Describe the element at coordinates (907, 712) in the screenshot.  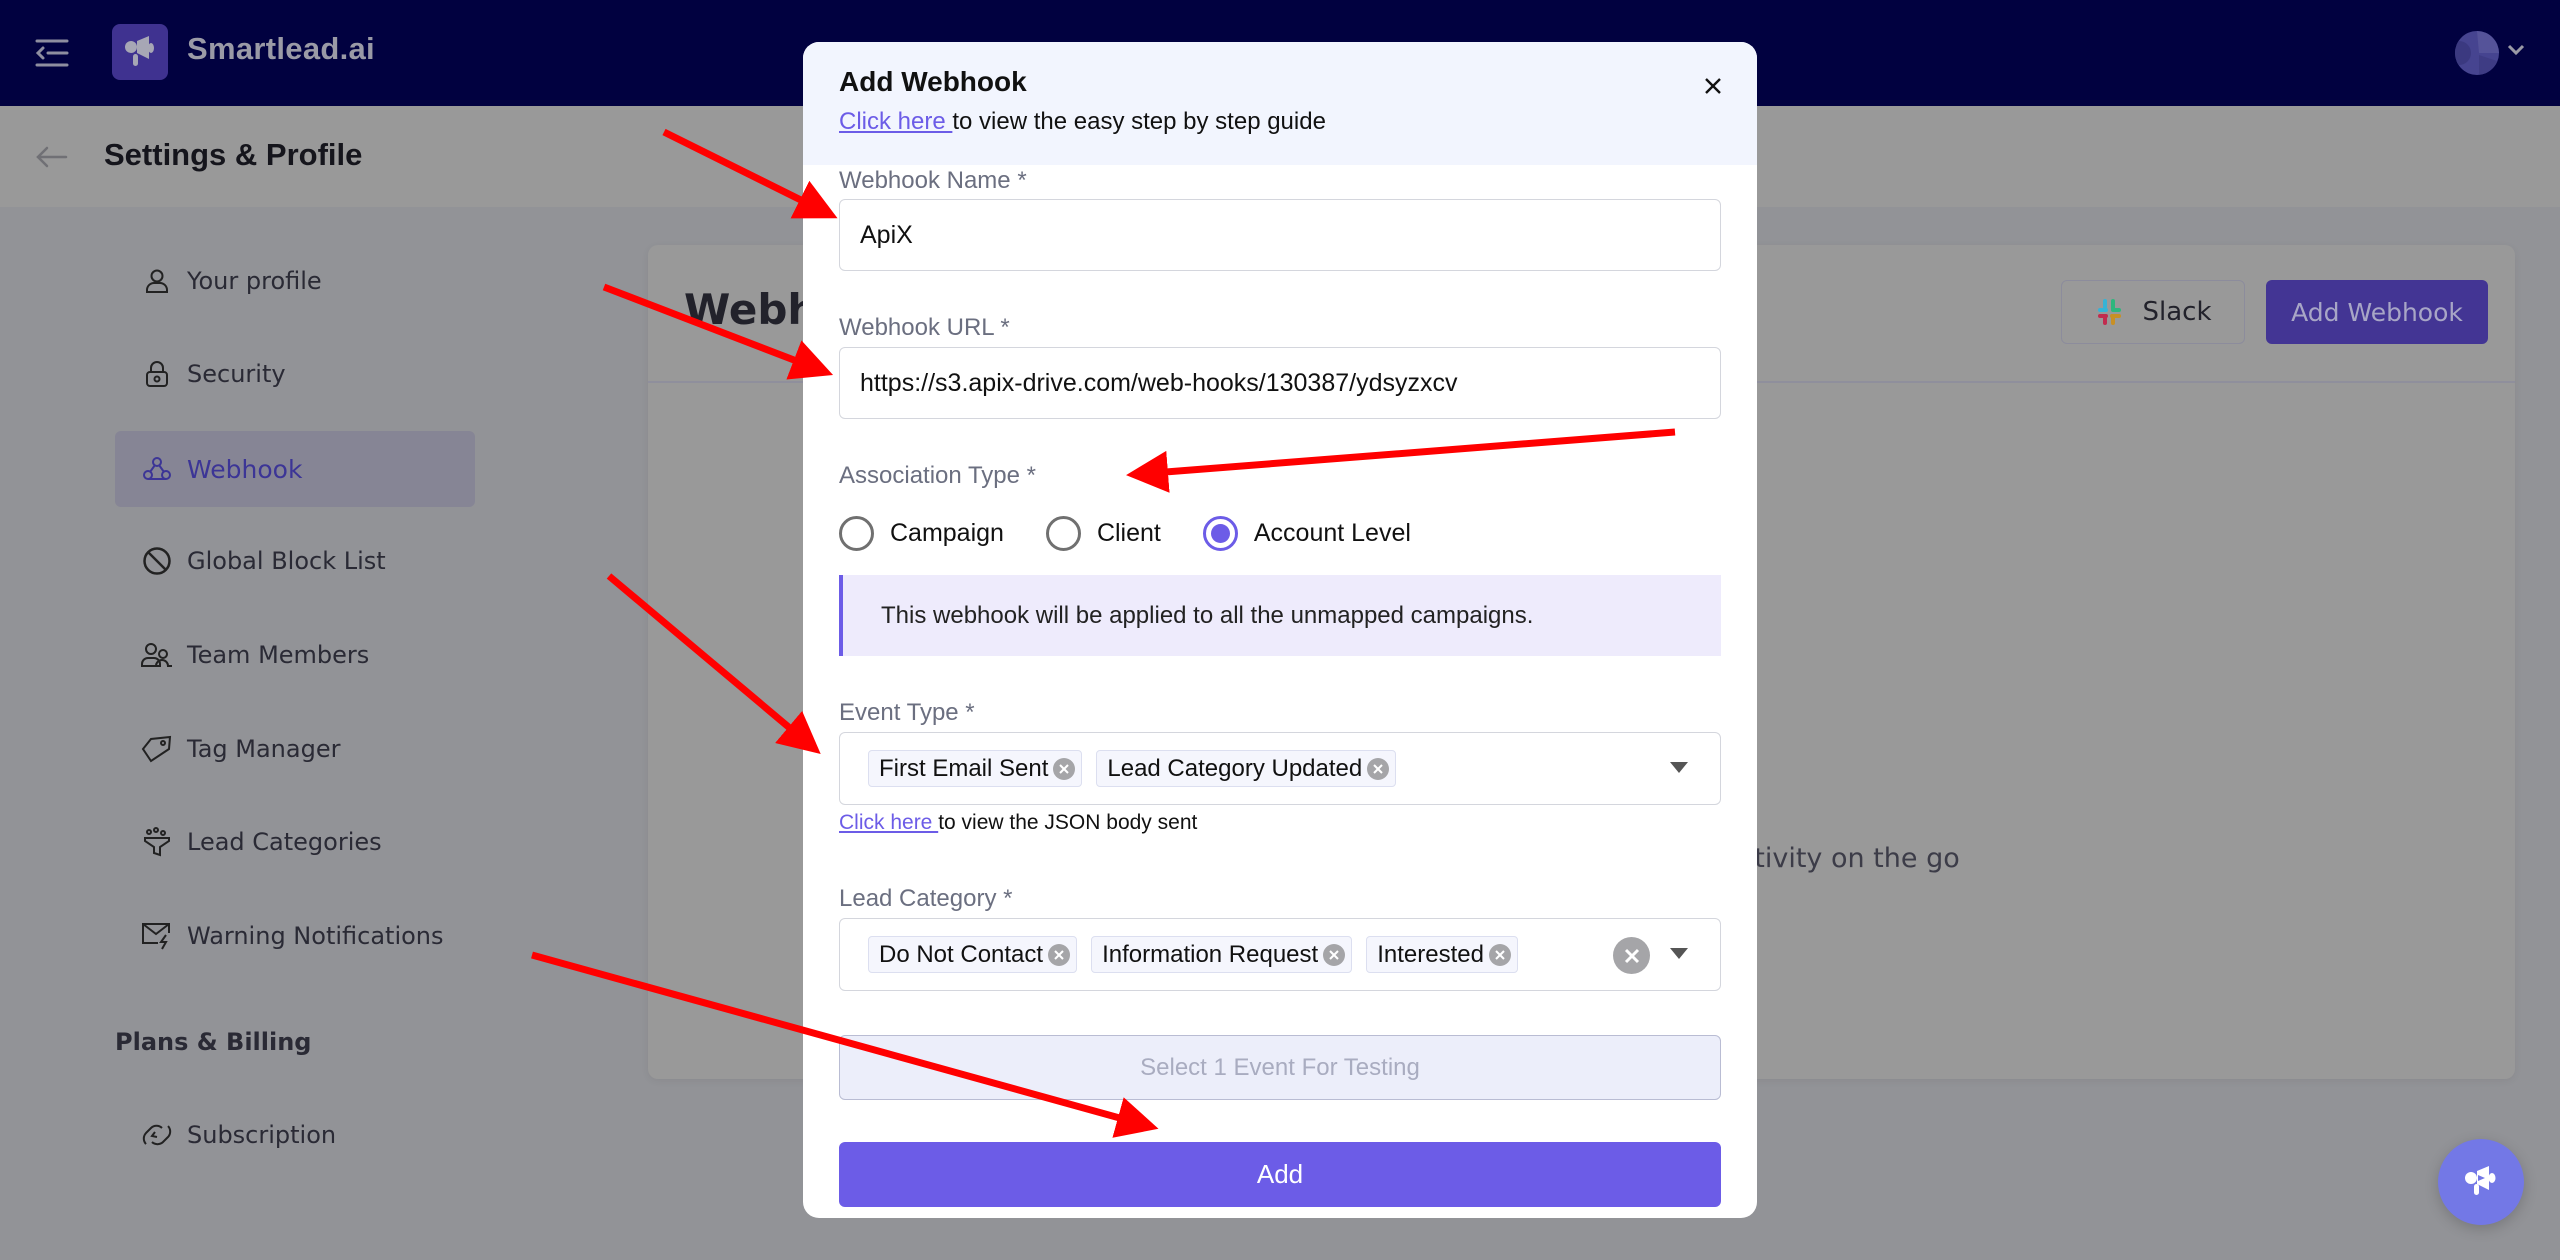
I see `event-type-label: Event Type *` at that location.